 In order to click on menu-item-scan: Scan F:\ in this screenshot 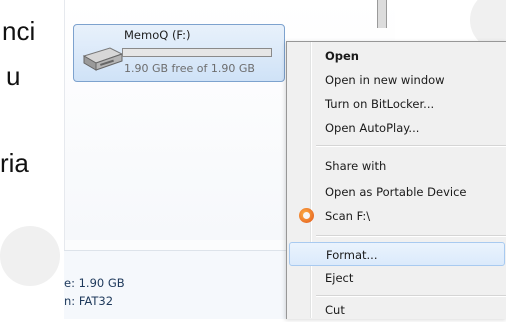, I will do `click(397, 216)`.